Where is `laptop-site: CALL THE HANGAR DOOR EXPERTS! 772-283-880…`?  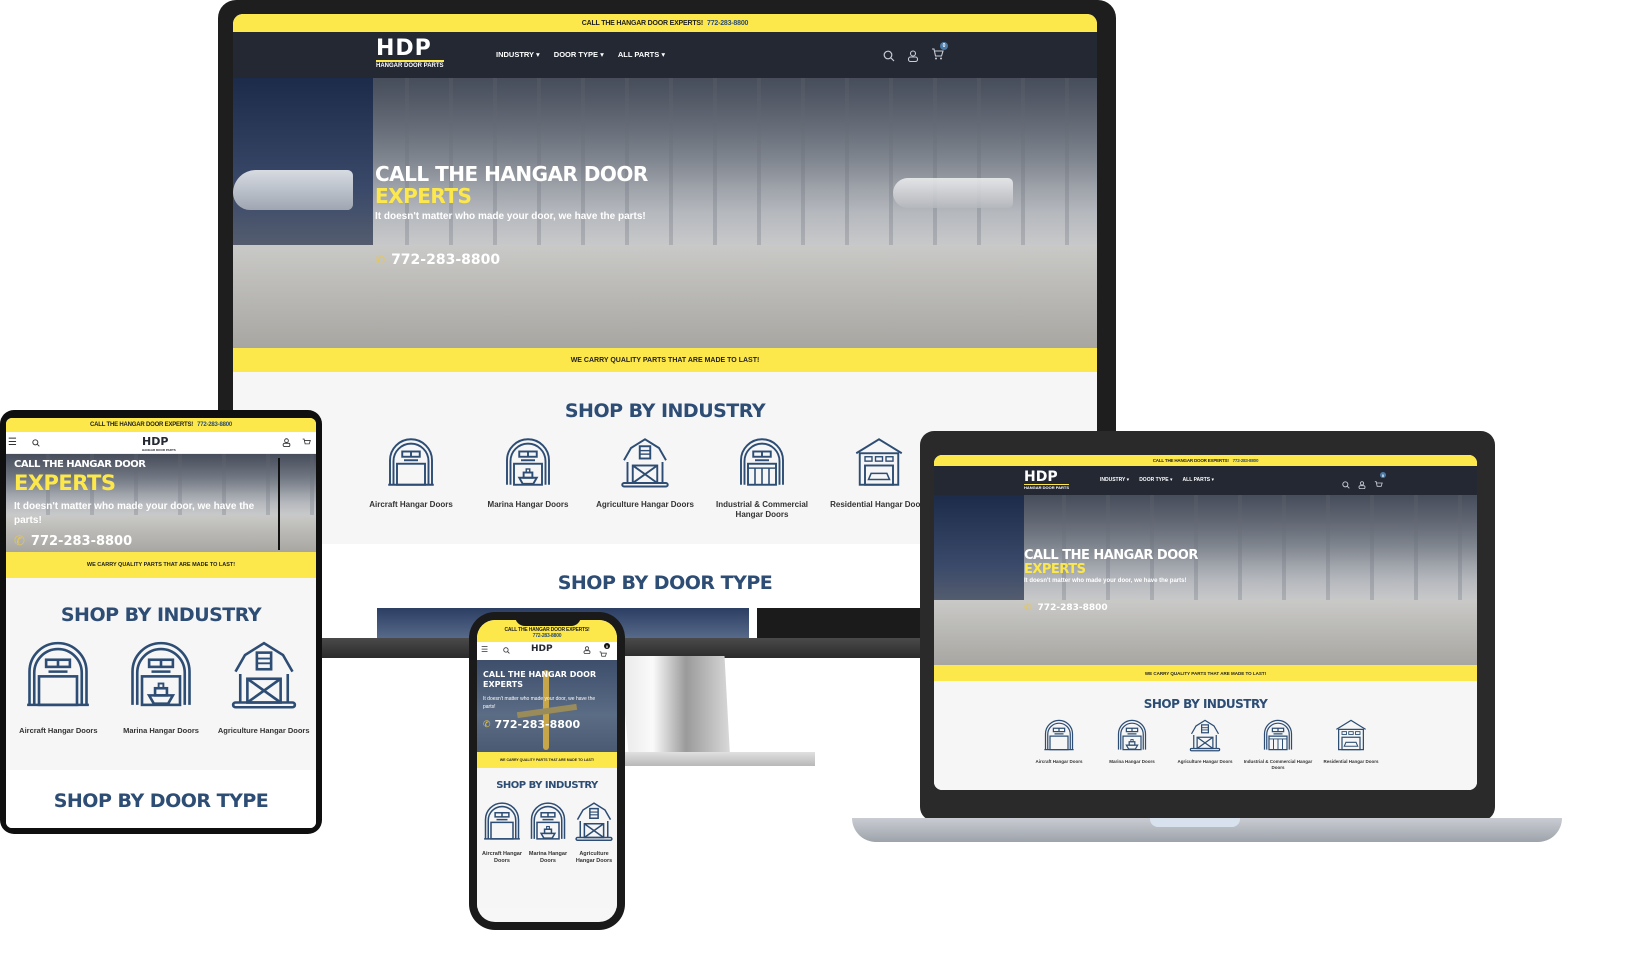 laptop-site: CALL THE HANGAR DOOR EXPERTS! 772-283-880… is located at coordinates (1205, 622).